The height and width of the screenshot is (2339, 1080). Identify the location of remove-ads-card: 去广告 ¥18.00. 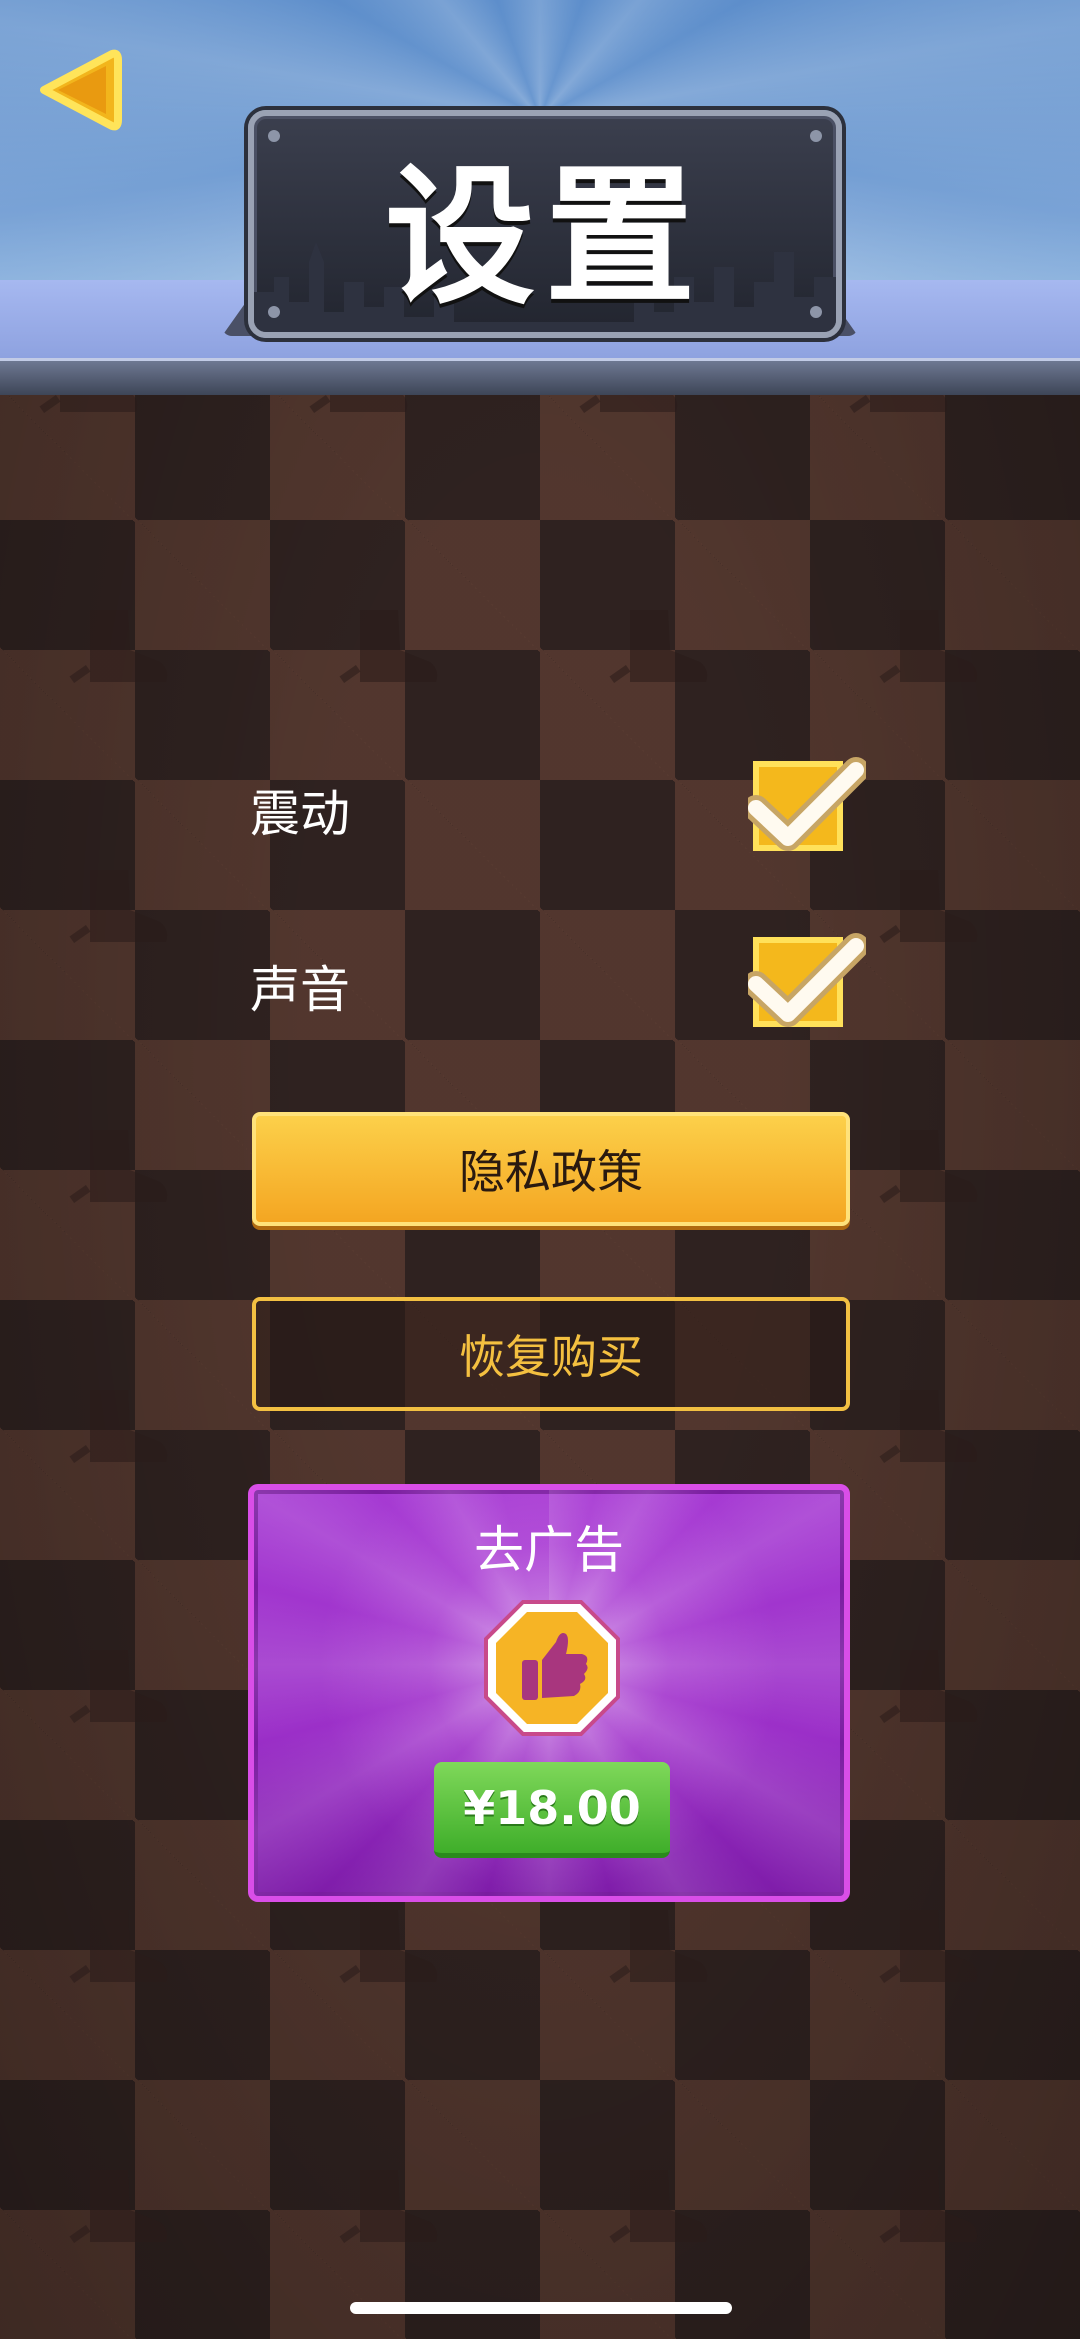
(549, 1693).